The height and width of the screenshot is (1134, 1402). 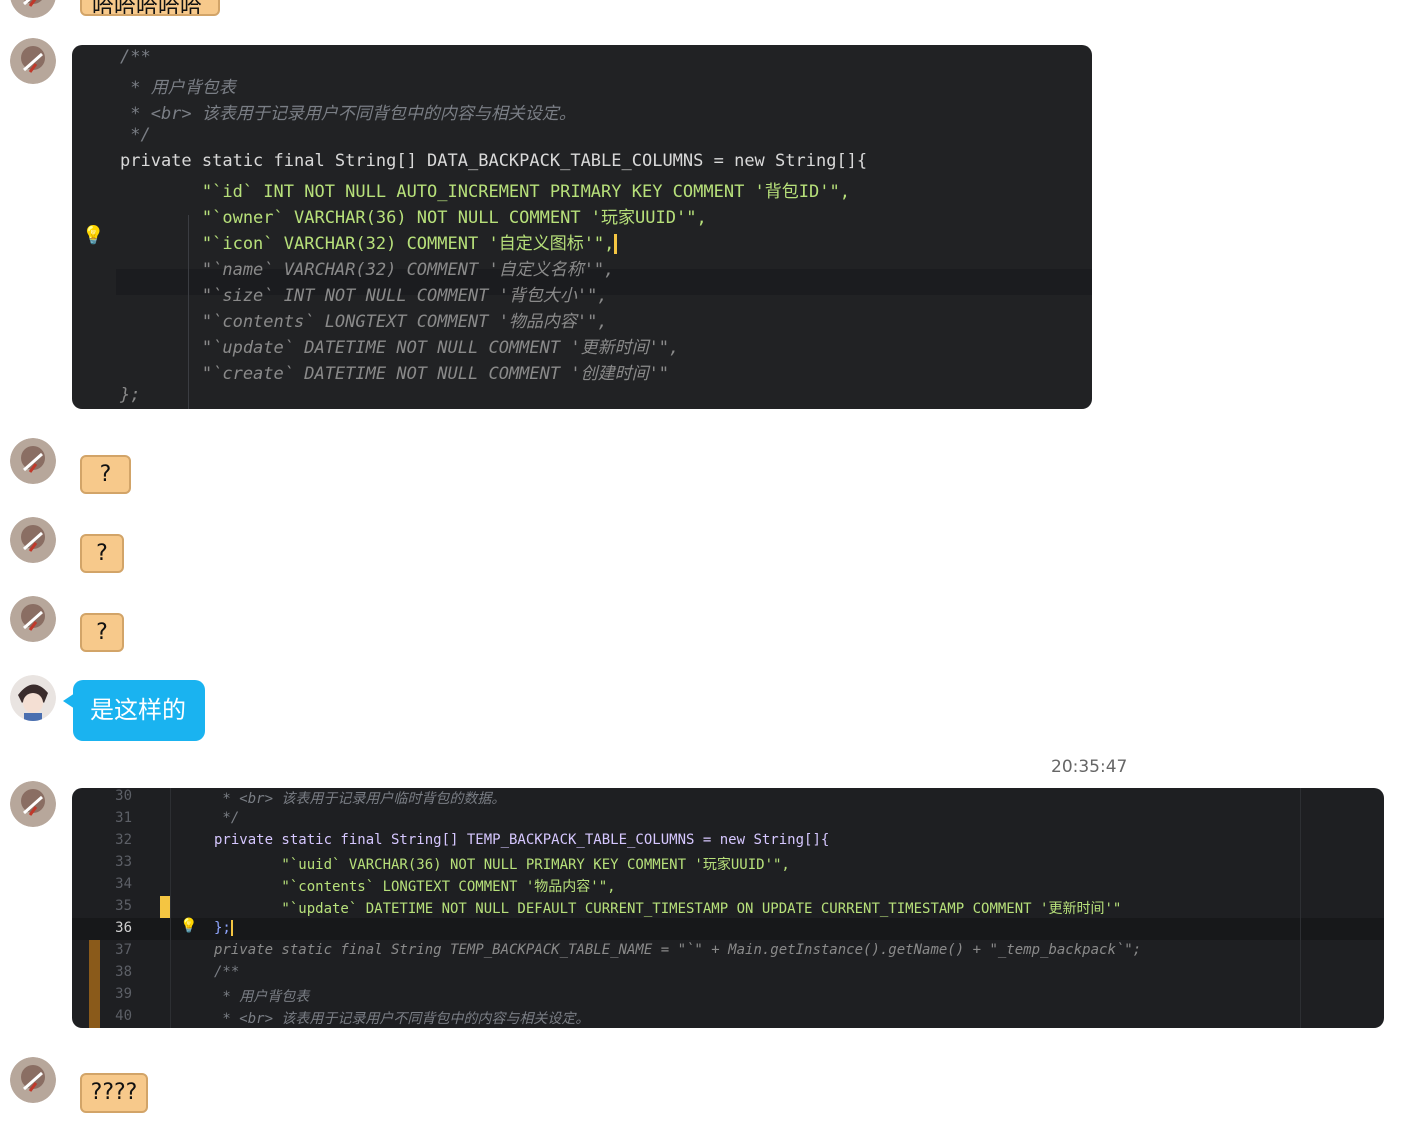 I want to click on code-line-11: "`contents` LONGTEXT COMMENT '物品内容'",, so click(x=364, y=322).